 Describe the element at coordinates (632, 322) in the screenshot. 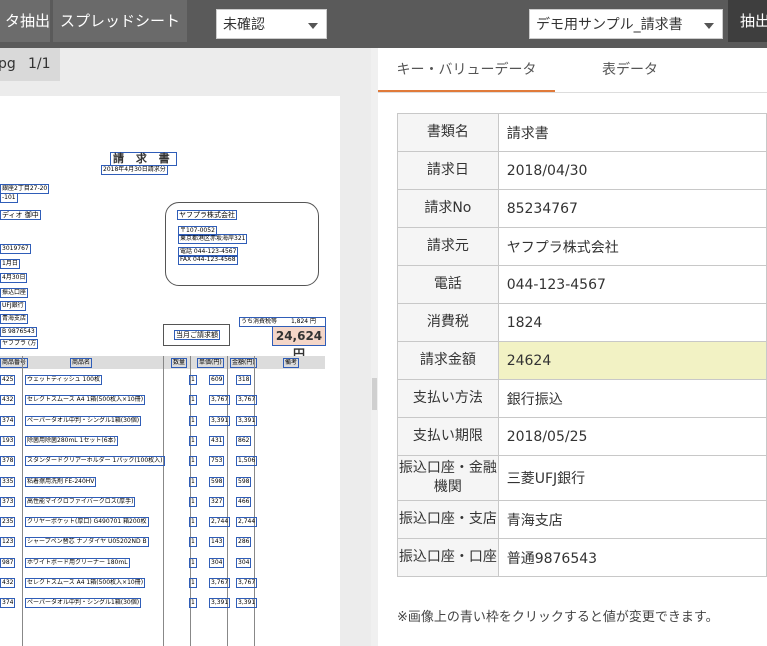

I see `kv-value-field: 1824` at that location.